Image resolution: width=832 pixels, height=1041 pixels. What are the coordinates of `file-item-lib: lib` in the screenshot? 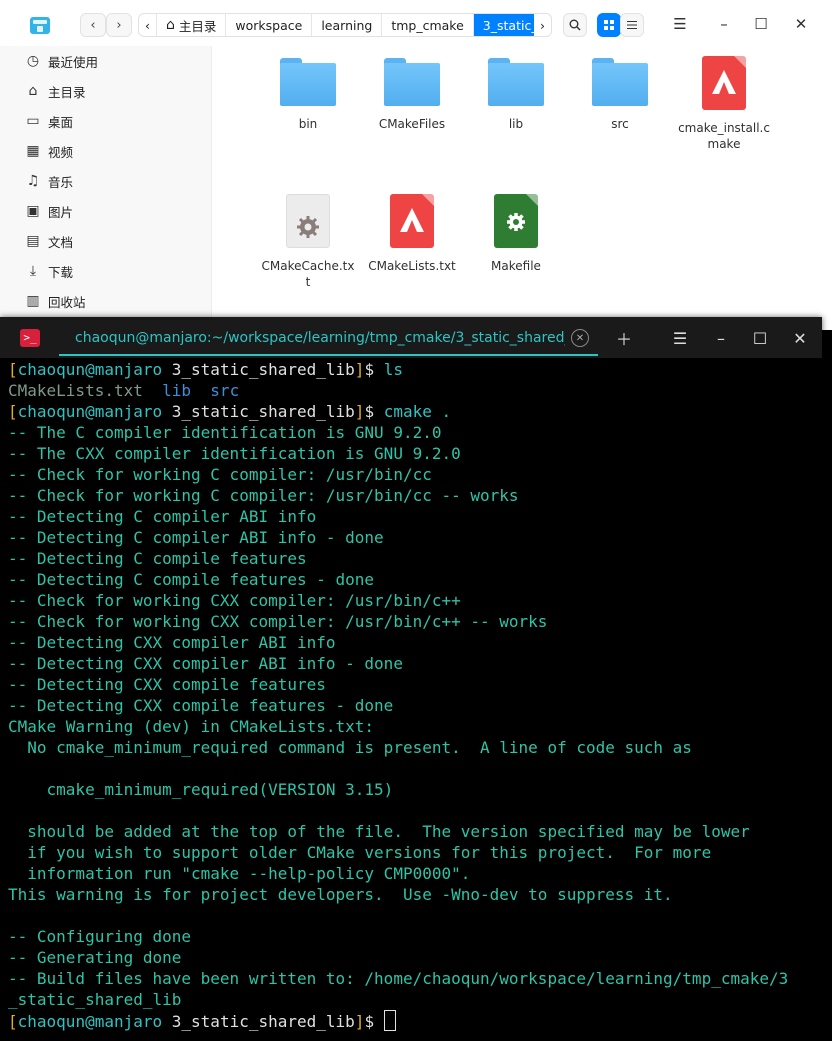 It's located at (516, 89).